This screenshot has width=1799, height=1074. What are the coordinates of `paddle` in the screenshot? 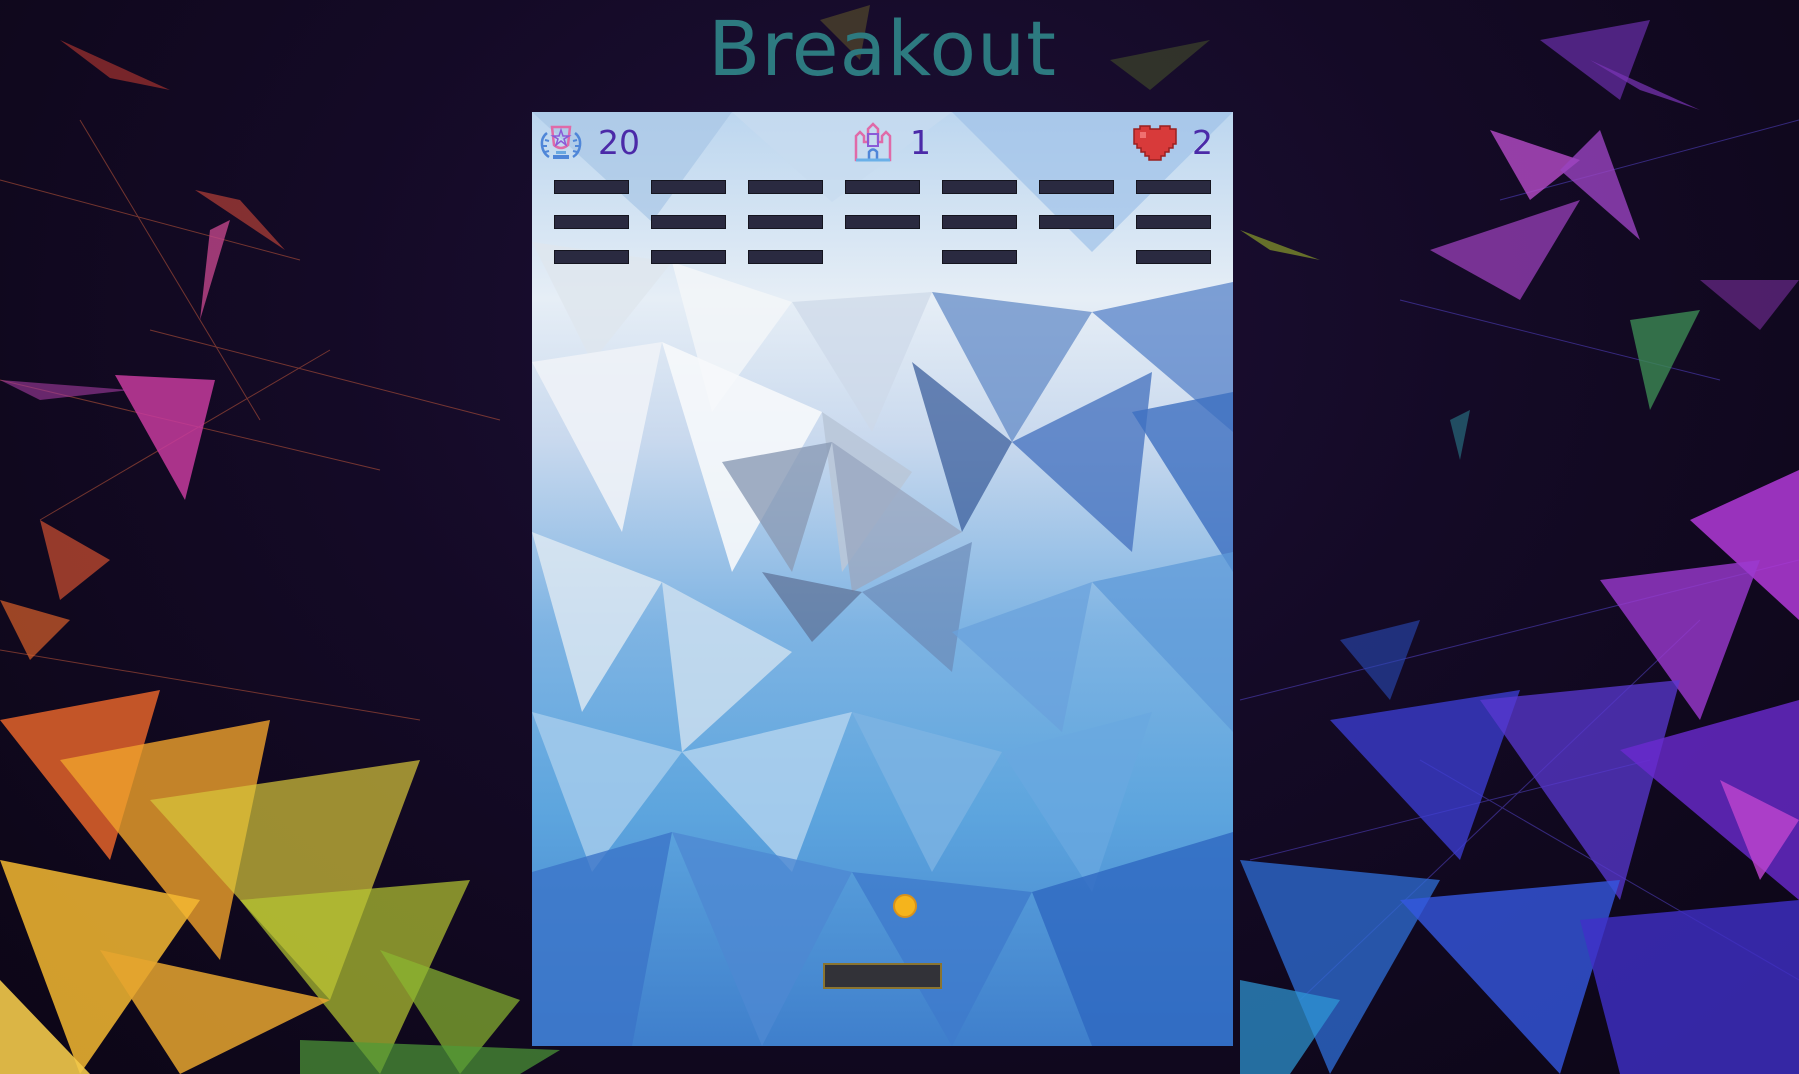 It's located at (882, 976).